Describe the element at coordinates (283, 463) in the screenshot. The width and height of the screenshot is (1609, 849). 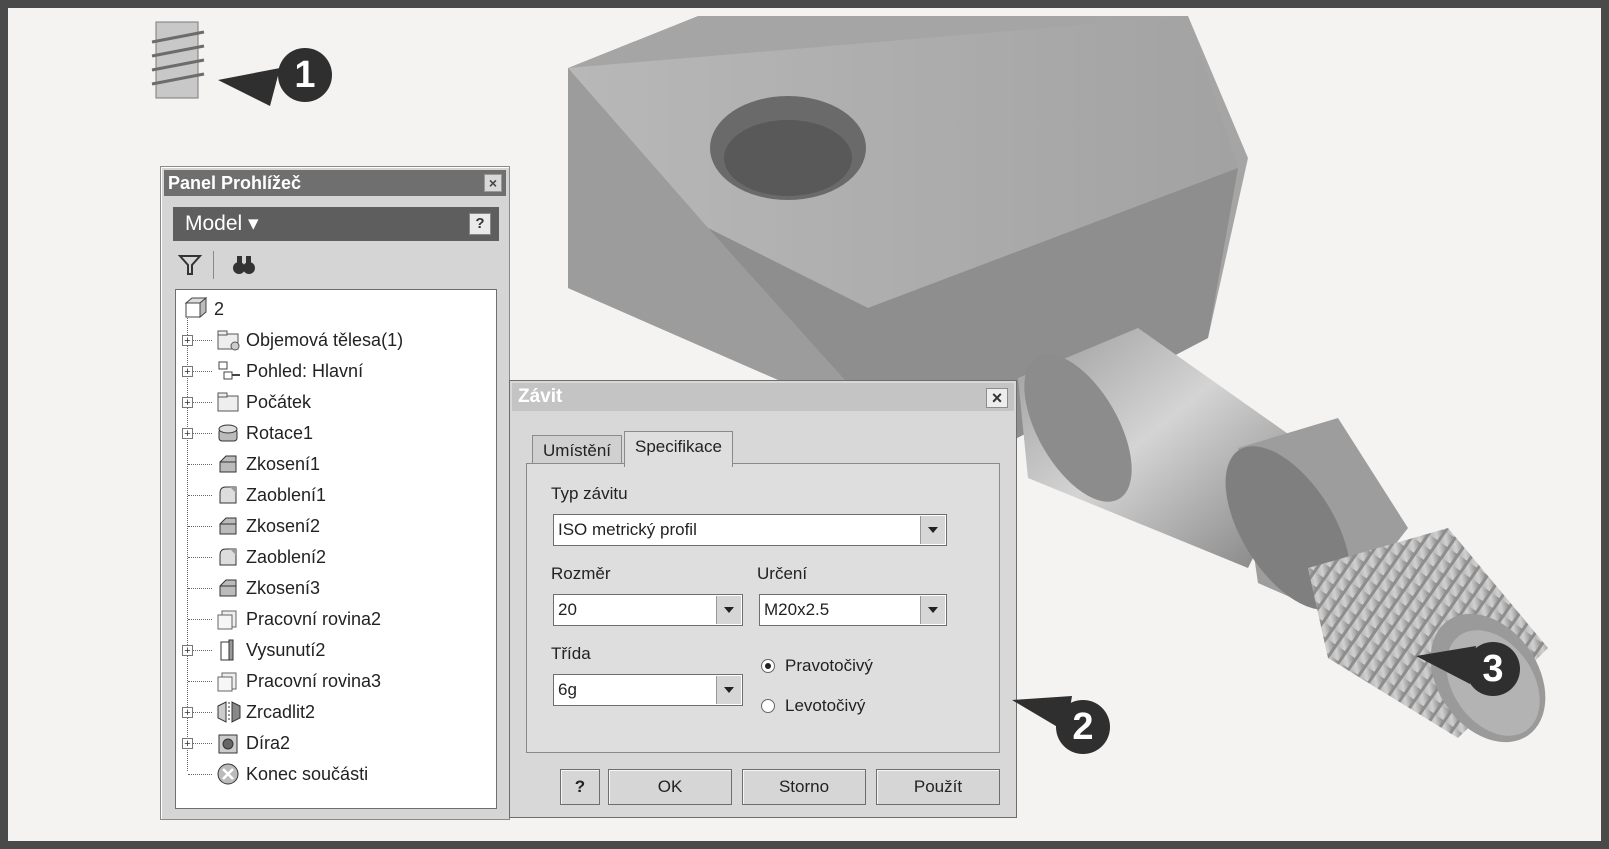
I see `tree-item-label: Zkosení1` at that location.